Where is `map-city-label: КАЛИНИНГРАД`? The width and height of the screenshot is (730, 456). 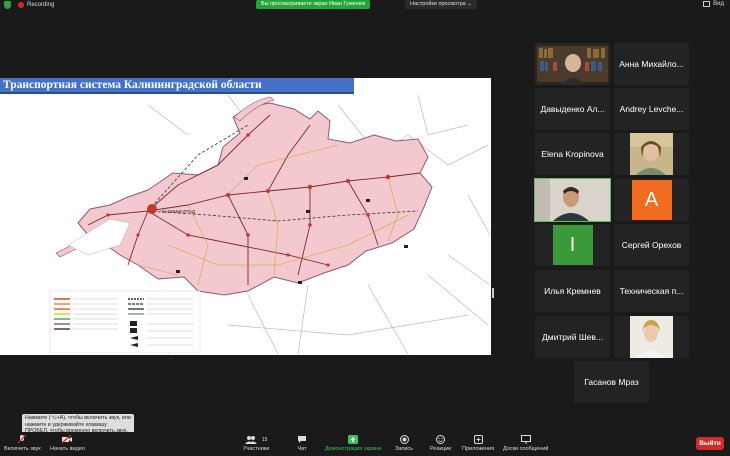 map-city-label: КАЛИНИНГРАД is located at coordinates (178, 211).